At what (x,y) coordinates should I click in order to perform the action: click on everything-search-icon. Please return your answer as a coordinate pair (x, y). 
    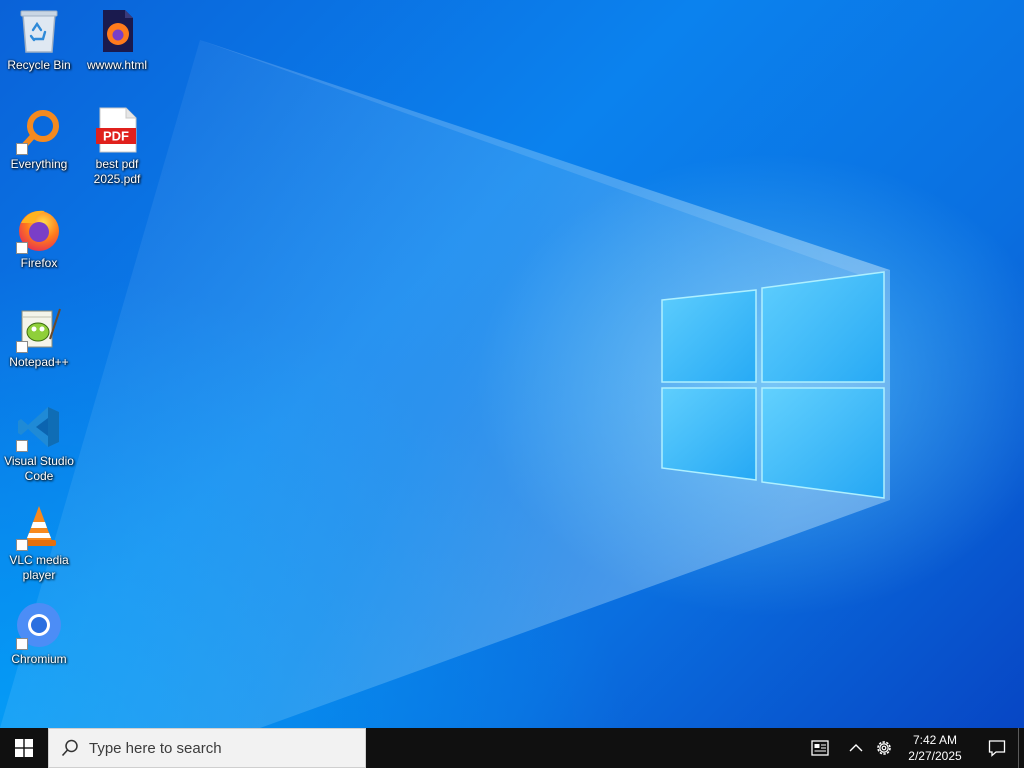
    Looking at the image, I should click on (39, 130).